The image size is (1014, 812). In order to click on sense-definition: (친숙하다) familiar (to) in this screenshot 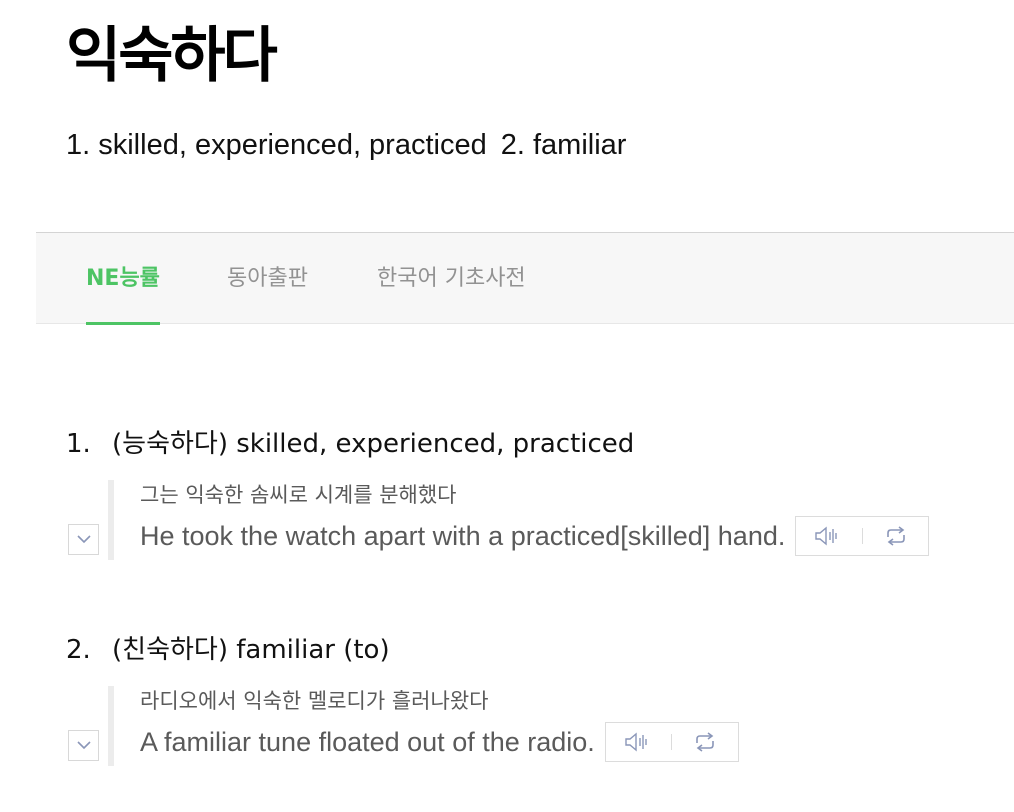, I will do `click(251, 650)`.